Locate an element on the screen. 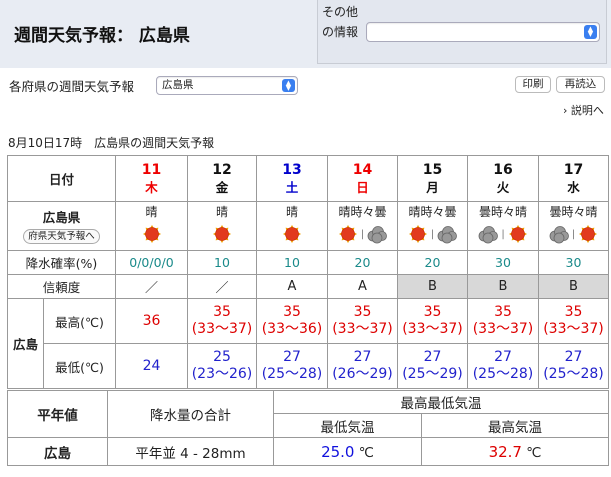 This screenshot has width=611, height=477. day-number: 12 is located at coordinates (222, 169).